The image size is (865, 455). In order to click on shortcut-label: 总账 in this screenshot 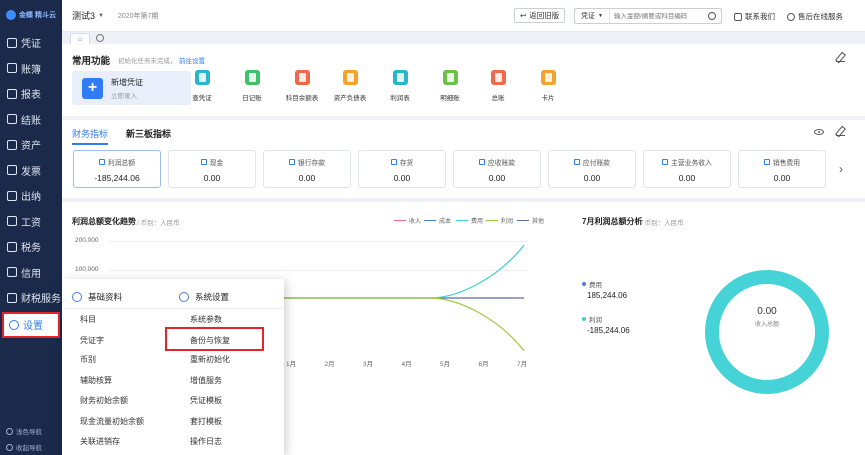, I will do `click(498, 98)`.